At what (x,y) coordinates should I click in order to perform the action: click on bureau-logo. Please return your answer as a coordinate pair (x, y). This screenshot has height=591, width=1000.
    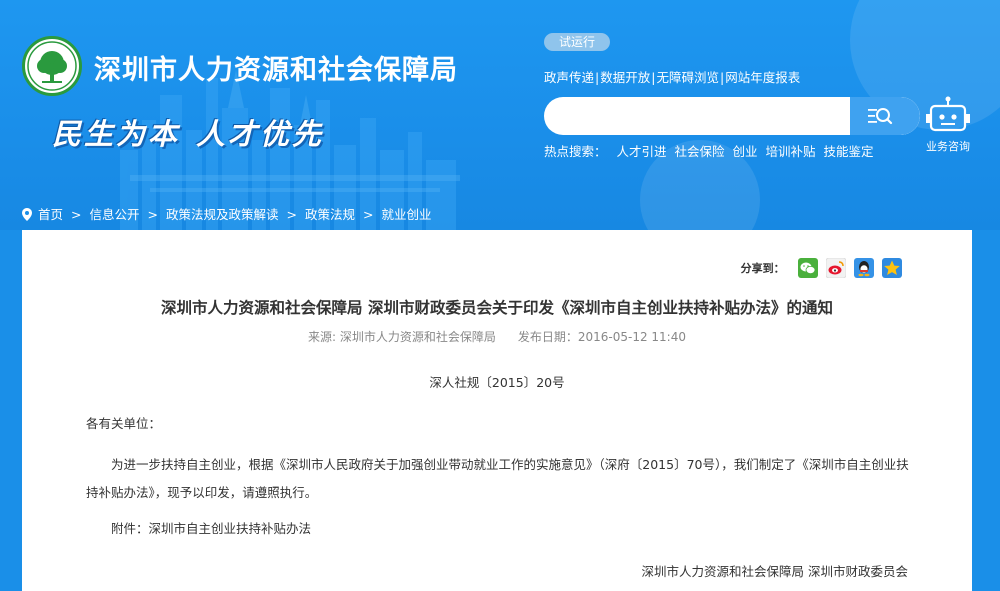
    Looking at the image, I should click on (52, 66).